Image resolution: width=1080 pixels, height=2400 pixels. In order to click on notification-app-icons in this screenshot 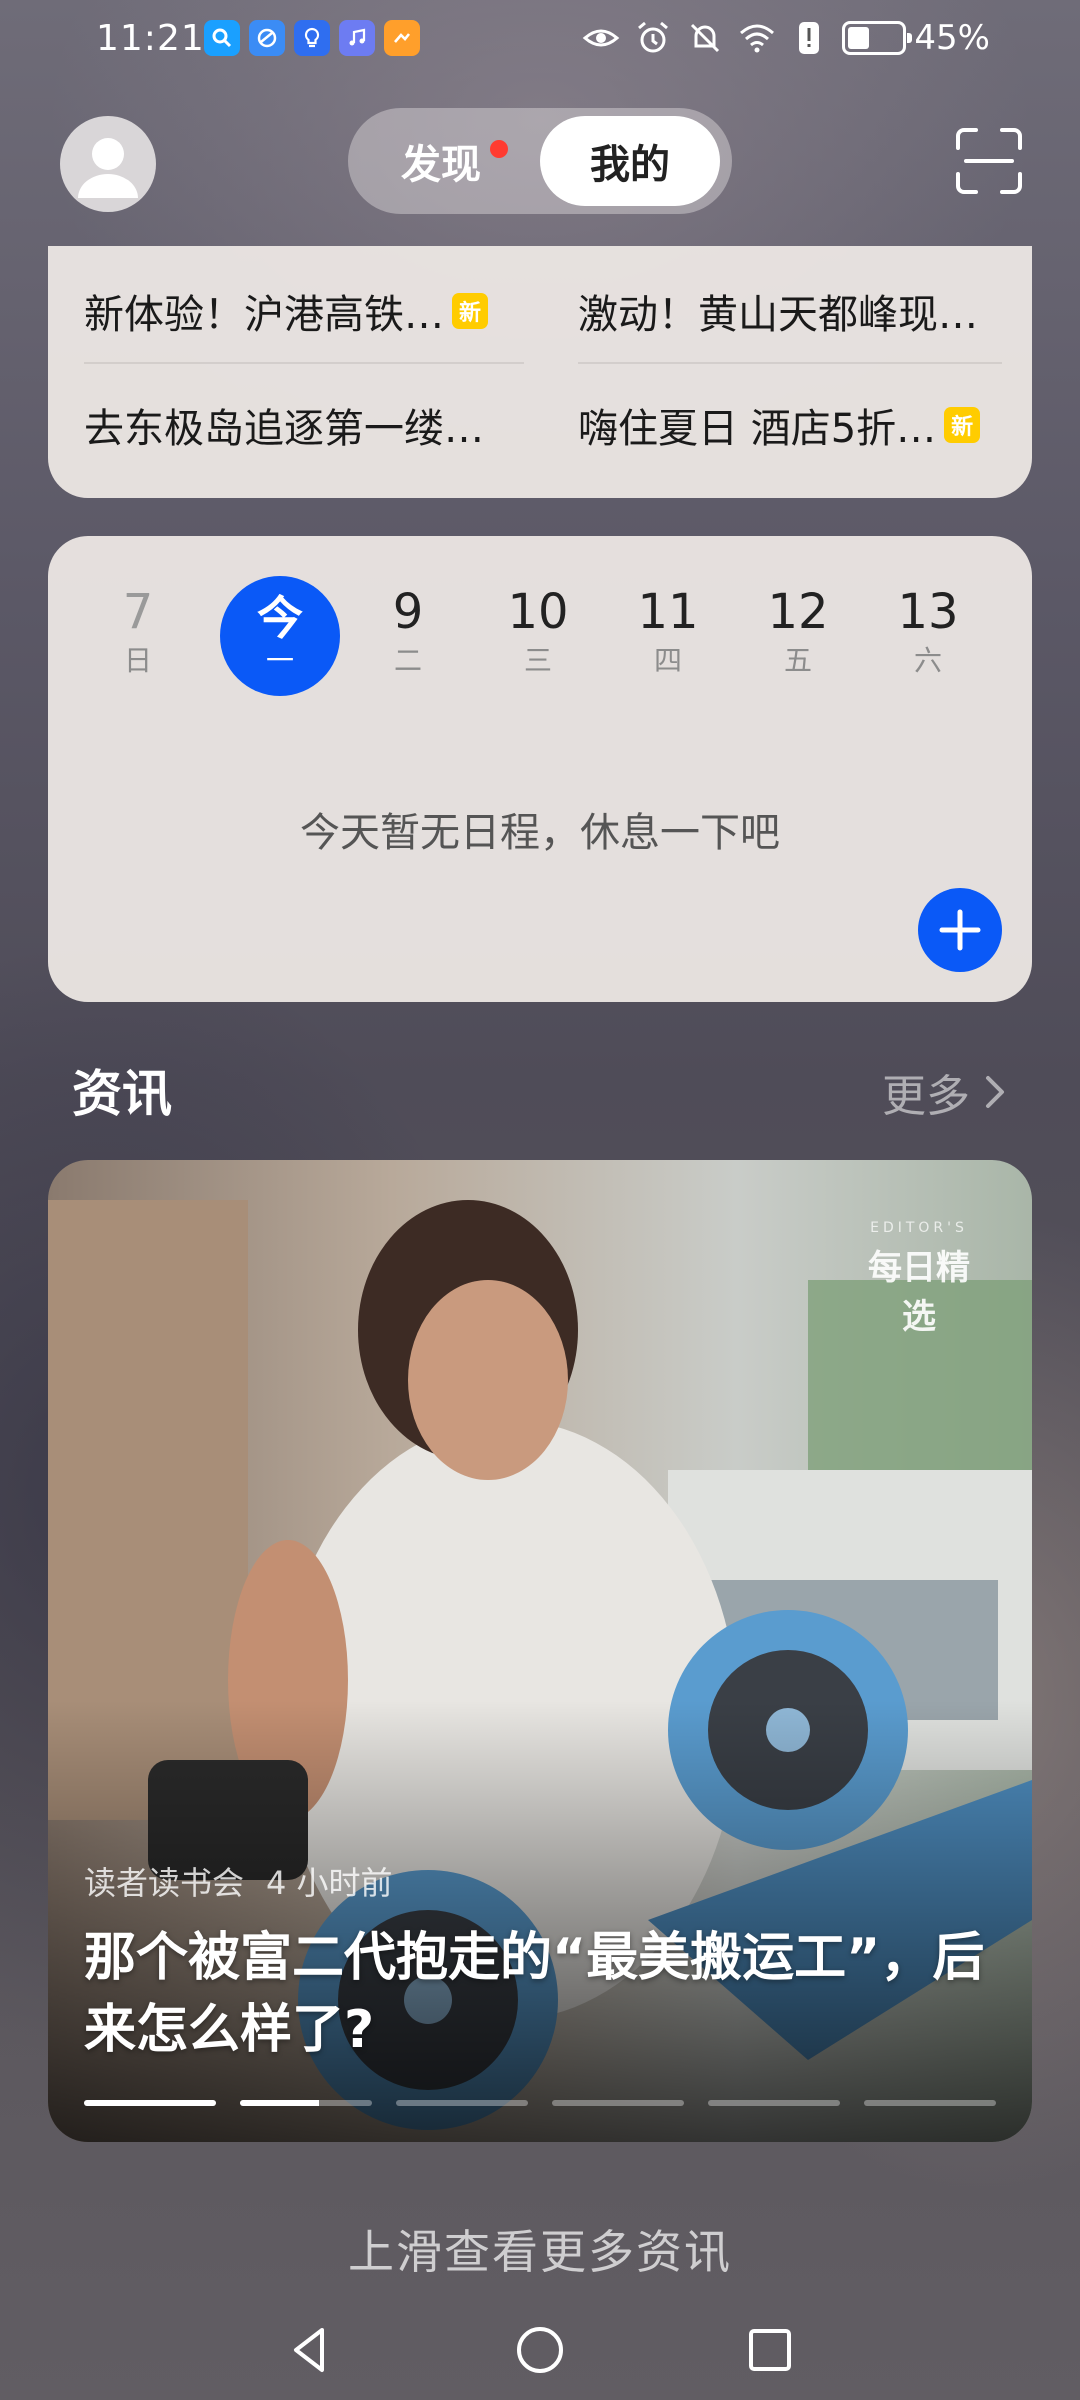, I will do `click(312, 38)`.